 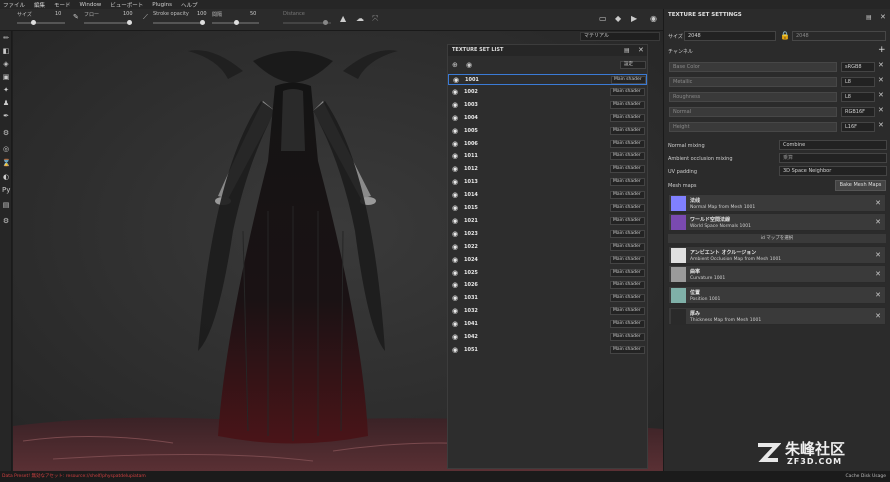 I want to click on settings-icon: ⚙, so click(x=6, y=221).